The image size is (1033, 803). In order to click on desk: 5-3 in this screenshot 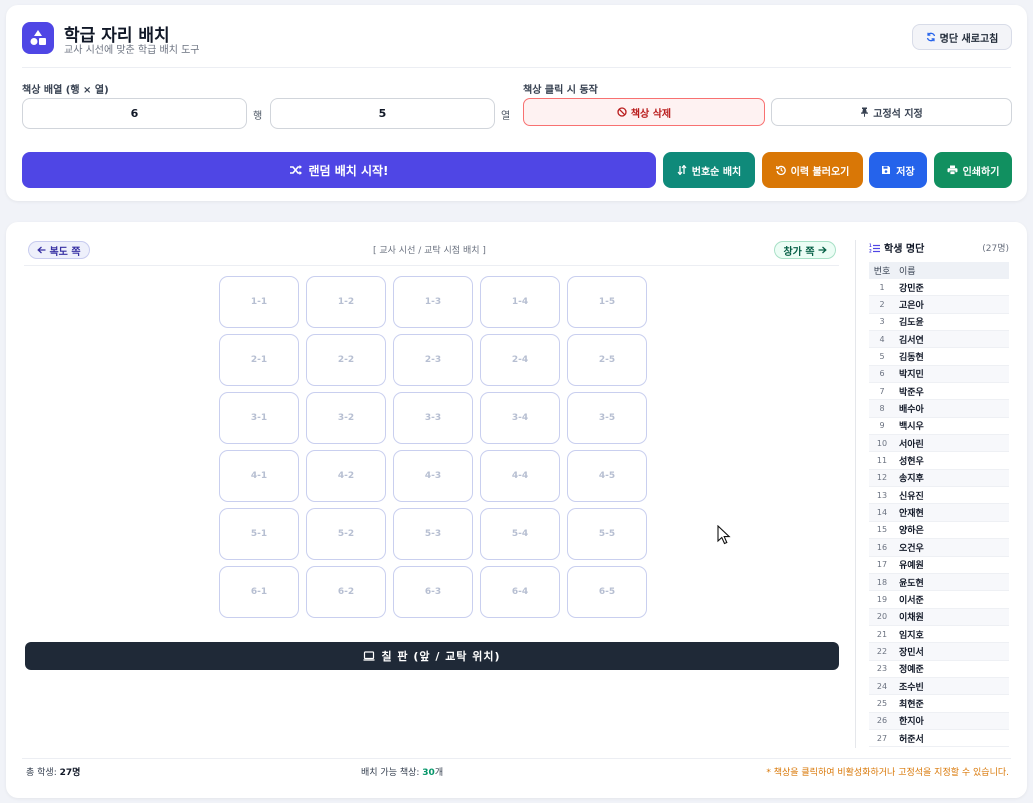, I will do `click(433, 534)`.